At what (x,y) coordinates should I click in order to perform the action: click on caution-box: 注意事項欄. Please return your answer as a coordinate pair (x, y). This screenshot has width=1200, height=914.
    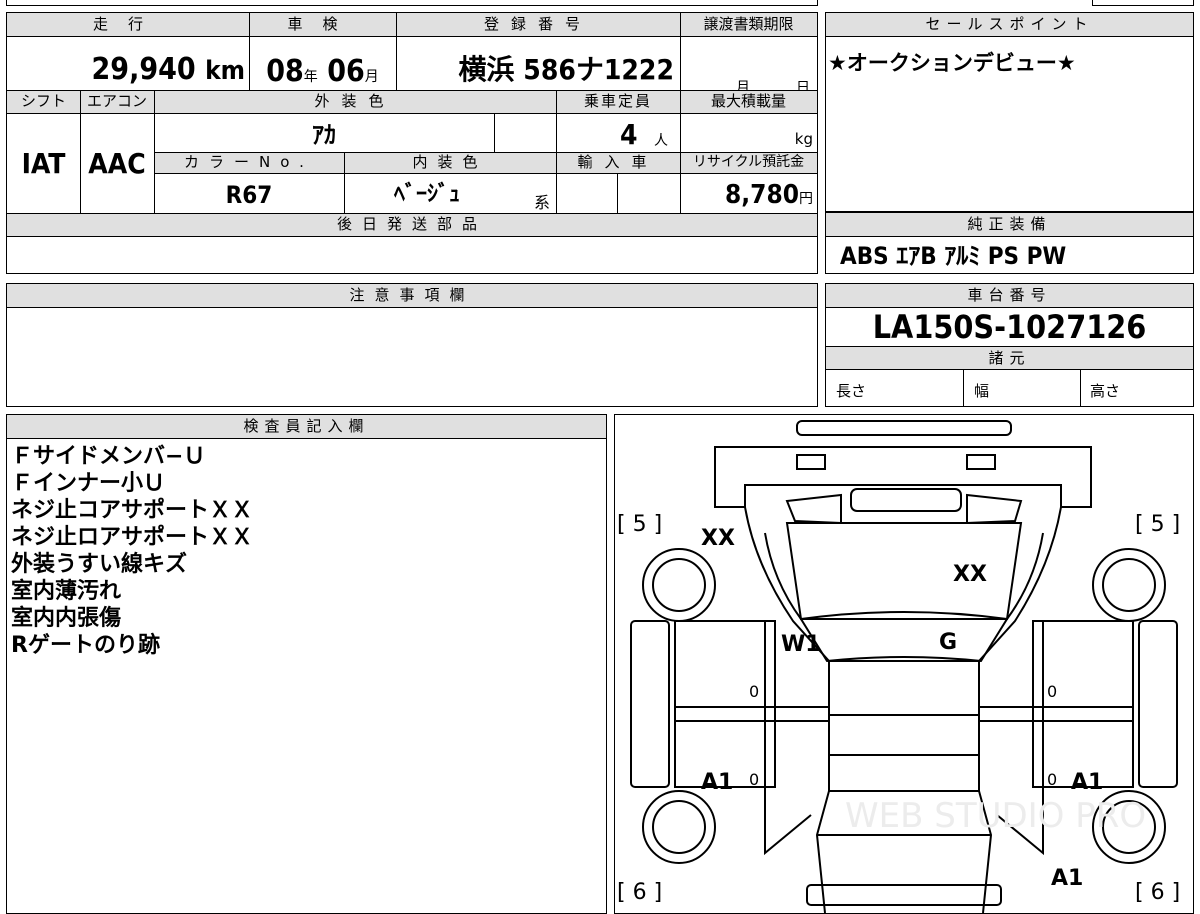
    Looking at the image, I should click on (412, 345).